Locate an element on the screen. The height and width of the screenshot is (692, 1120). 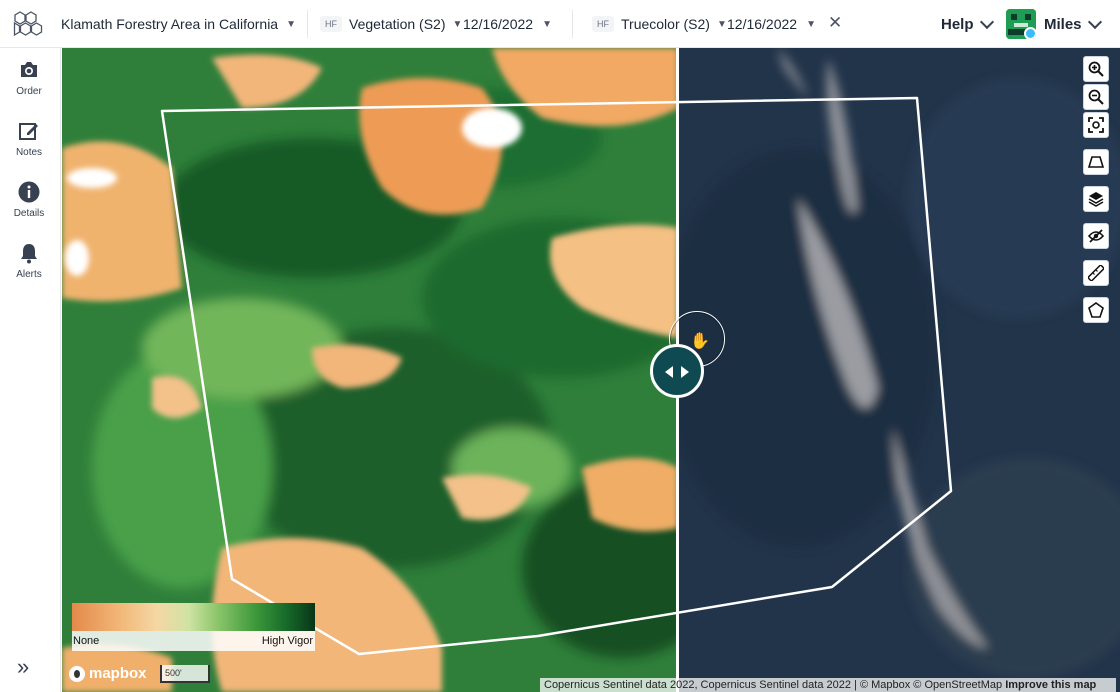
info-icon is located at coordinates (29, 192).